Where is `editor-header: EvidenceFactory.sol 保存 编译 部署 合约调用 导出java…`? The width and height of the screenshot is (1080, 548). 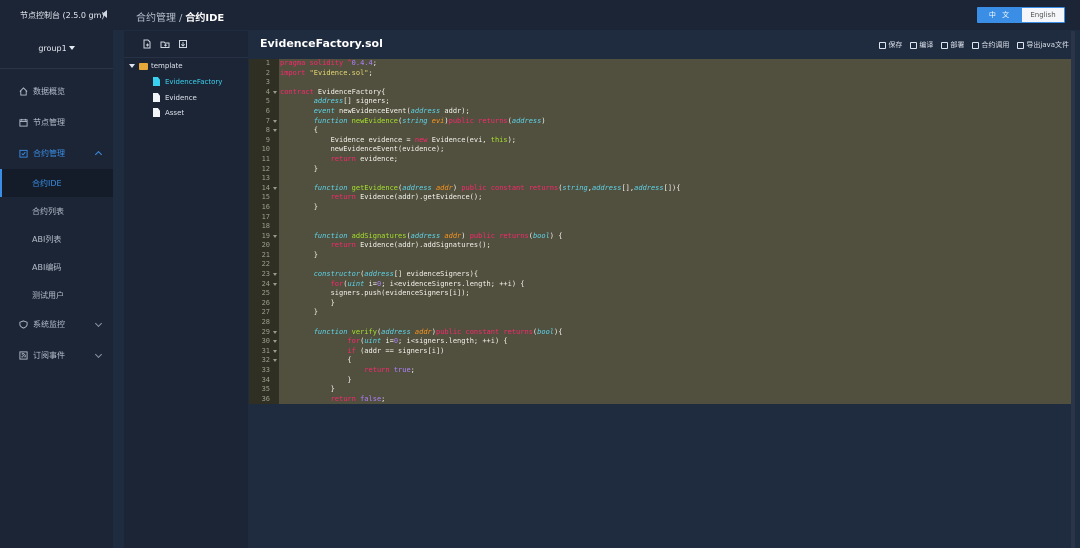 editor-header: EvidenceFactory.sol 保存 编译 部署 合约调用 导出java… is located at coordinates (662, 44).